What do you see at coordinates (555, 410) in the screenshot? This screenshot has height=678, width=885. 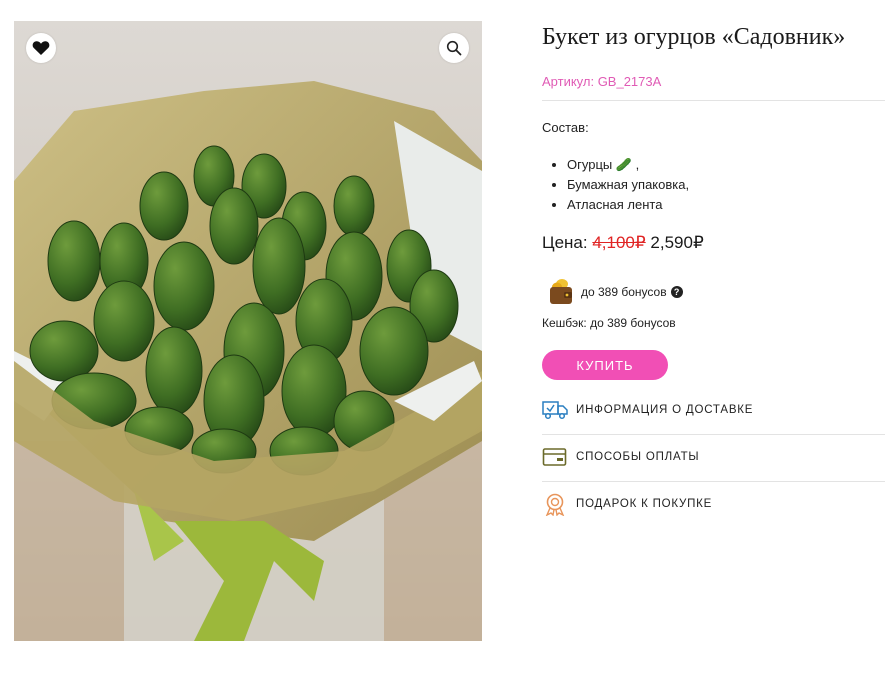 I see `truck-icon` at bounding box center [555, 410].